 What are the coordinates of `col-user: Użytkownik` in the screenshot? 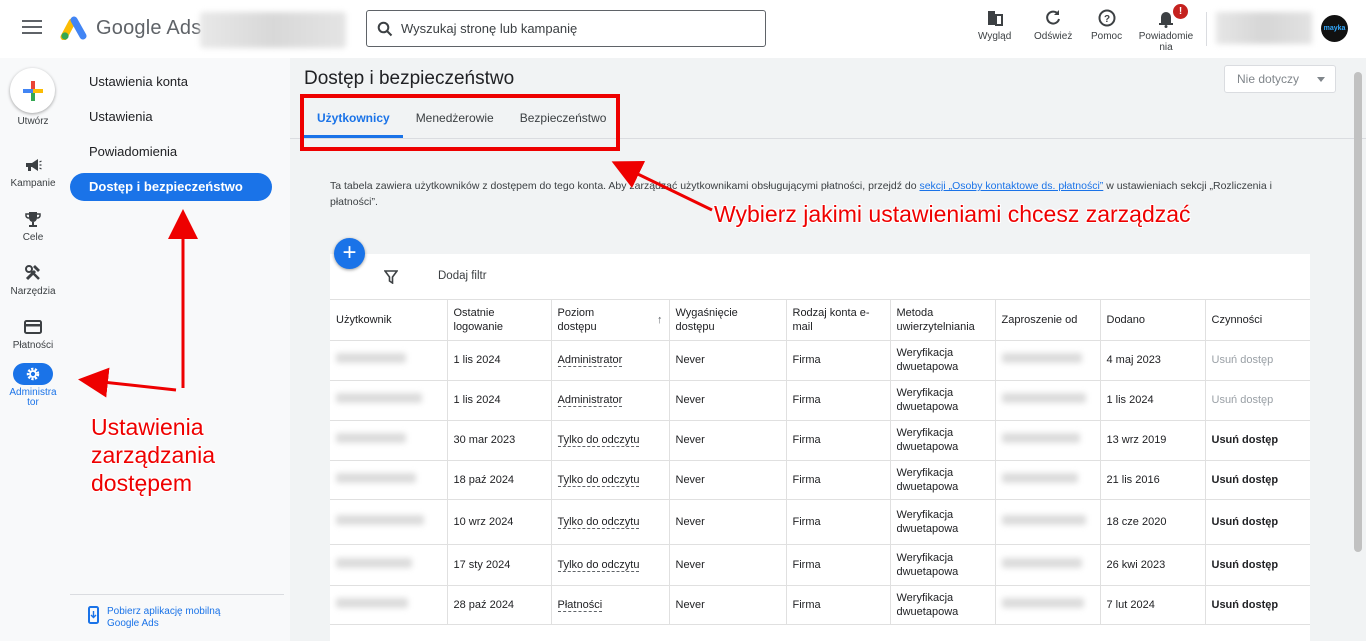 It's located at (389, 320).